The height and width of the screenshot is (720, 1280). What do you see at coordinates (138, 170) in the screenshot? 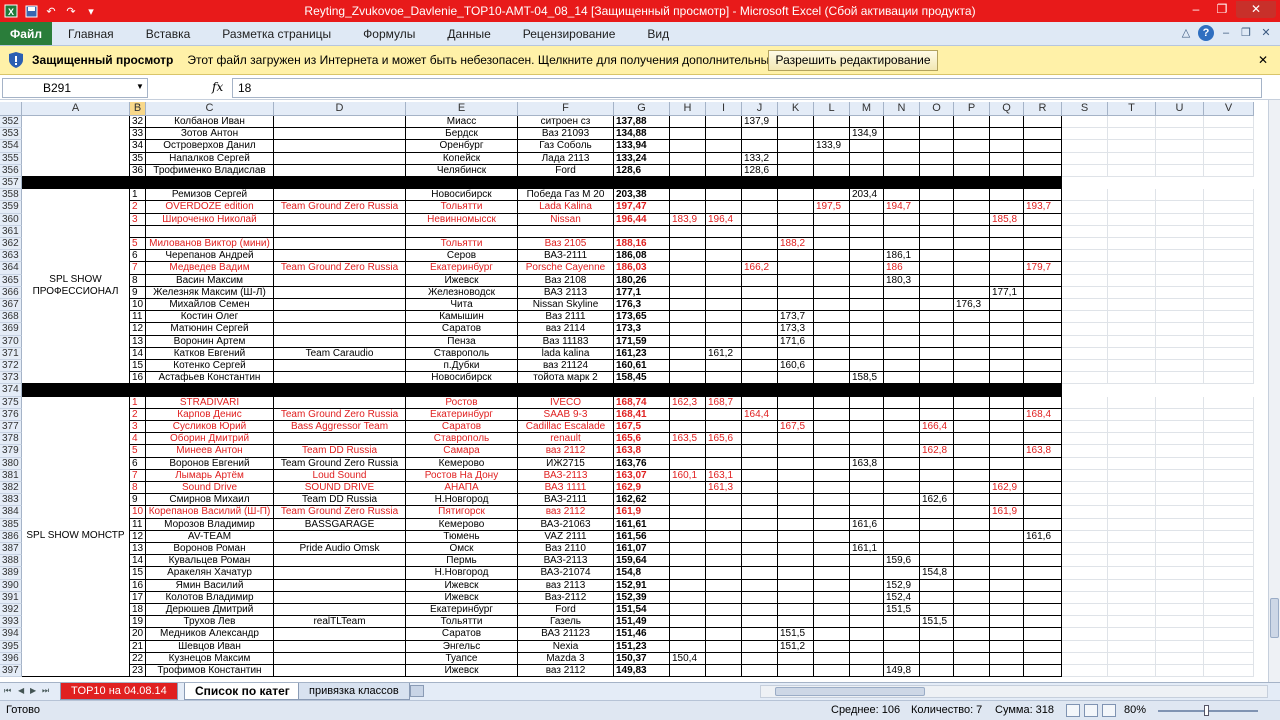
I see `cell-b: 36` at bounding box center [138, 170].